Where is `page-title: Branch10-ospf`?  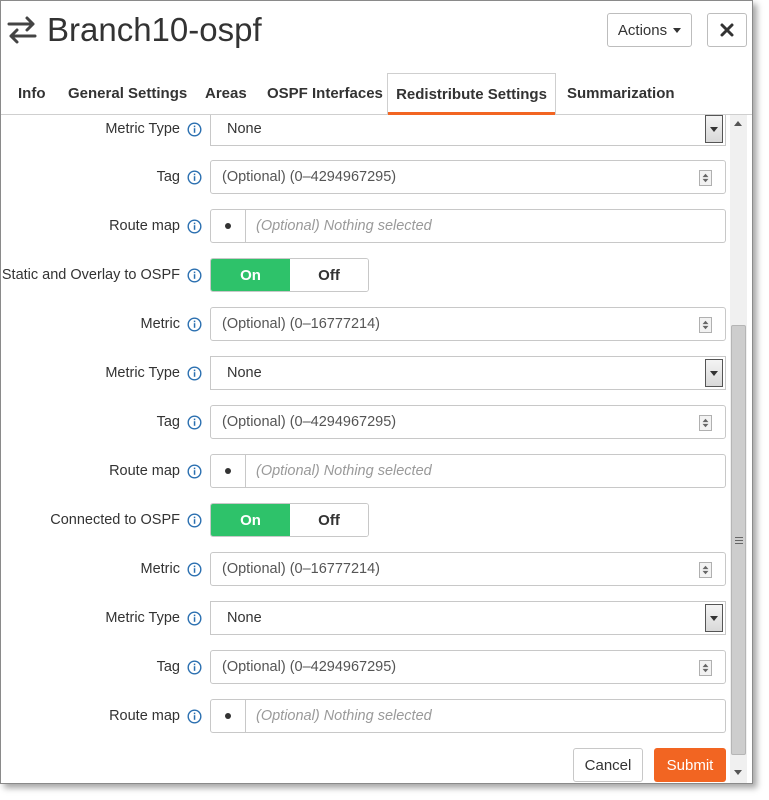 page-title: Branch10-ospf is located at coordinates (154, 29).